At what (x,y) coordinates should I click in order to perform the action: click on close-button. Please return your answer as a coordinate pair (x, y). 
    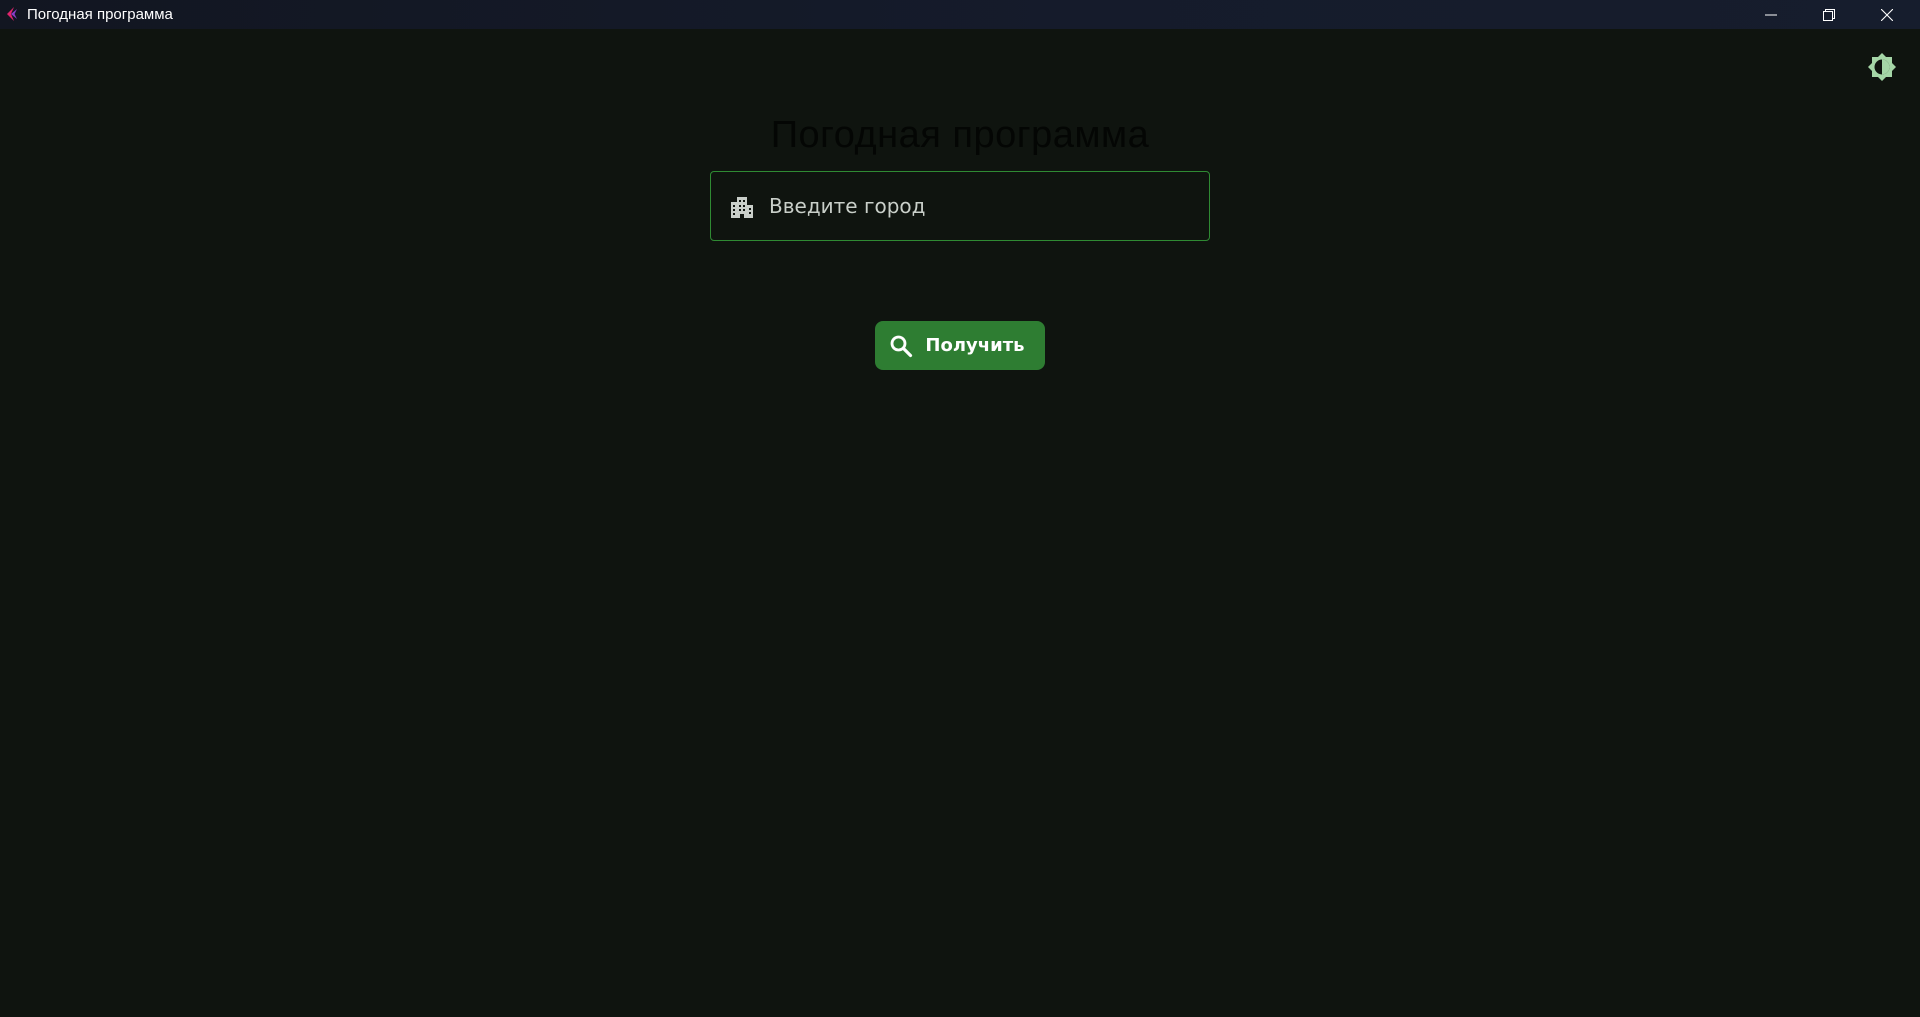
    Looking at the image, I should click on (1887, 14).